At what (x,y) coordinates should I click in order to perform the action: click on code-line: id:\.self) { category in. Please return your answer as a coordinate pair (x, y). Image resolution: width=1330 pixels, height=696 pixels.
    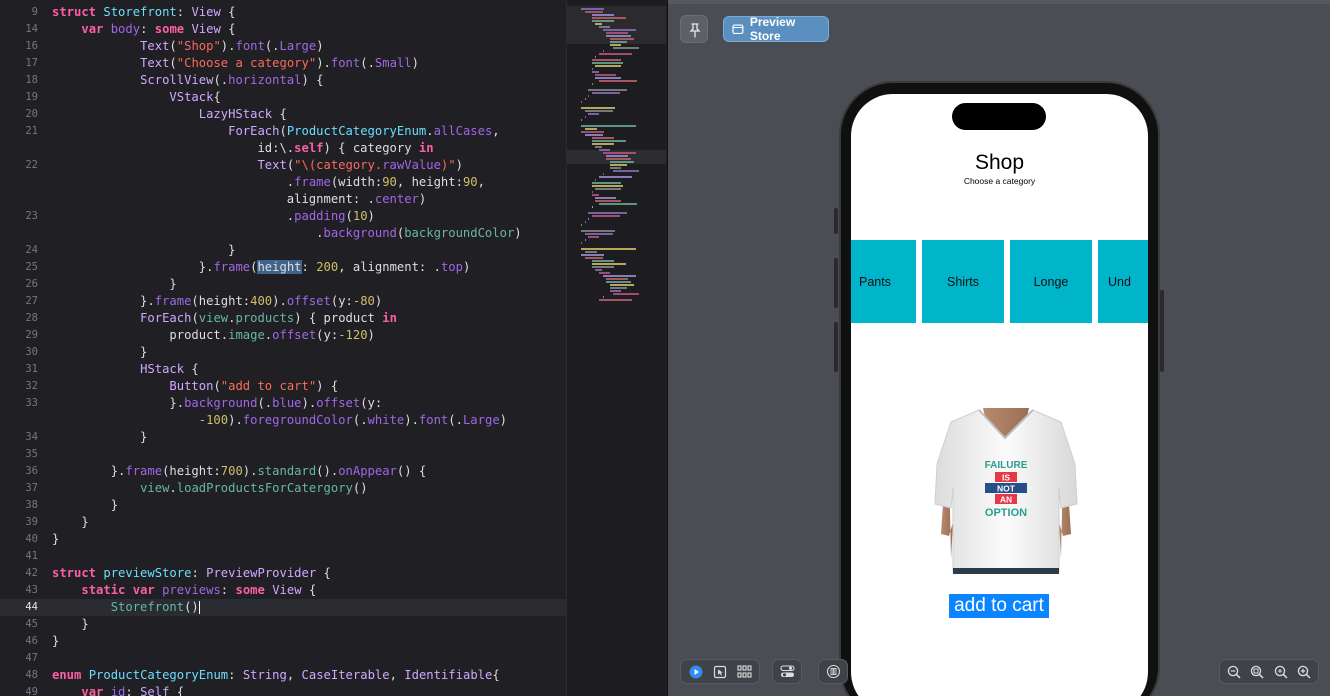
    Looking at the image, I should click on (283, 148).